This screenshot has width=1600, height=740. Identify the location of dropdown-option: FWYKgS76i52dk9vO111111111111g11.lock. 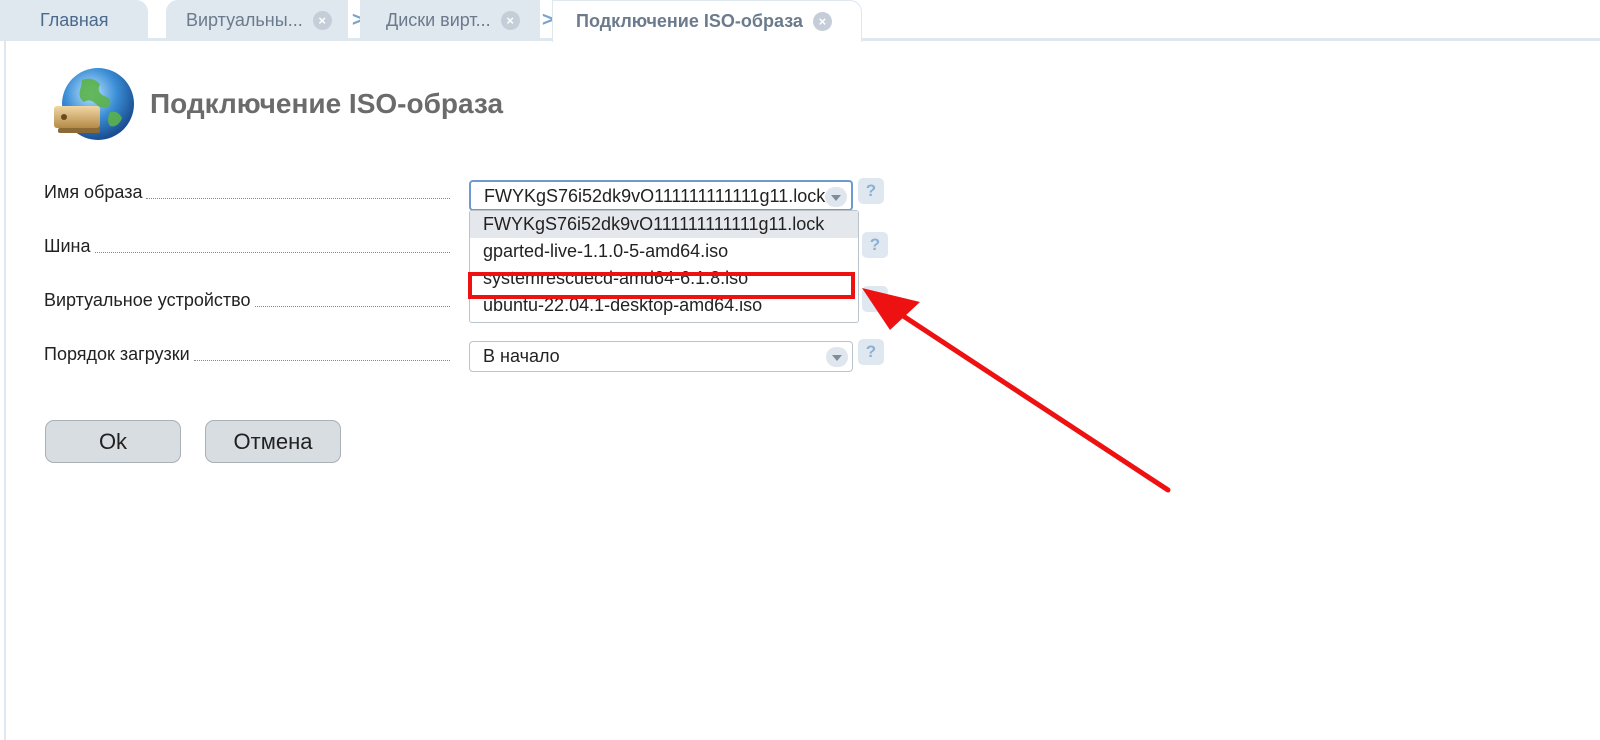
(664, 224).